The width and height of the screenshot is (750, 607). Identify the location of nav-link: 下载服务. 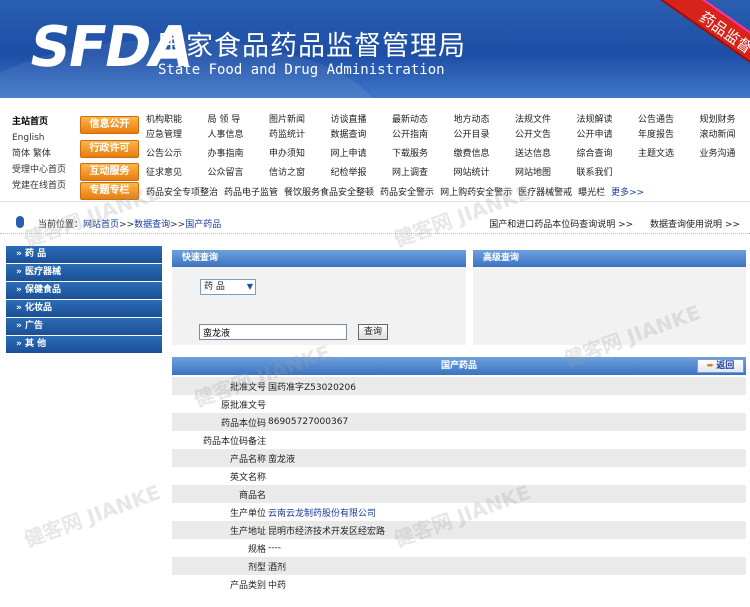
(423, 152).